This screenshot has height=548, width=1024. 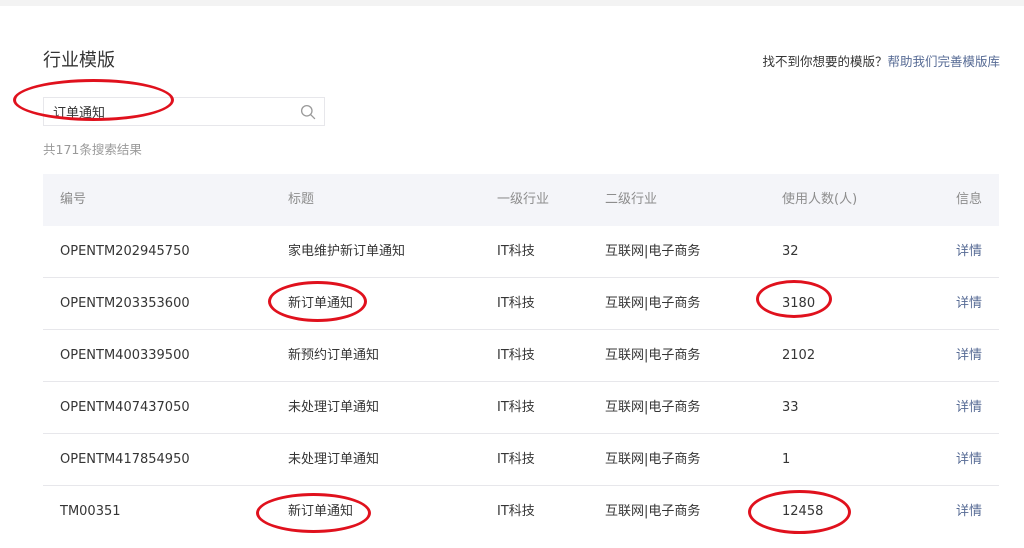 I want to click on cell-users: 33, so click(x=790, y=407).